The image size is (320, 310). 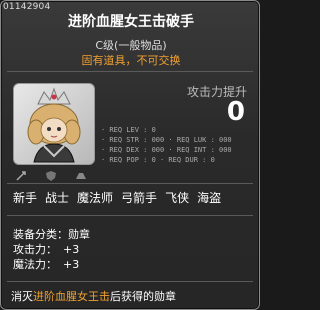 I want to click on small-icons, so click(x=58, y=176).